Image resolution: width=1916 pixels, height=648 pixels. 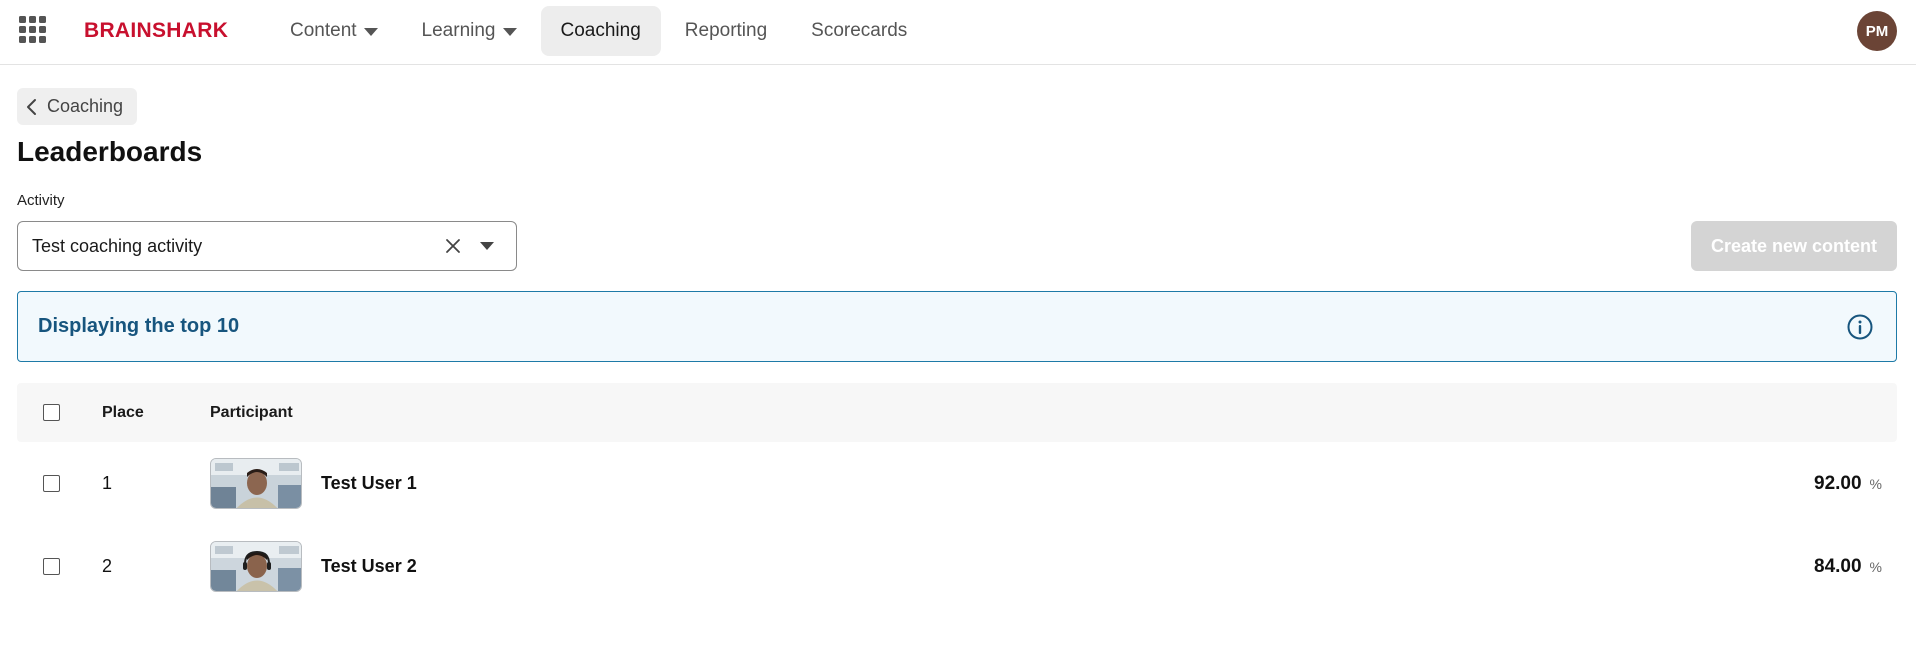 I want to click on score-value: 84.00, so click(x=1838, y=566).